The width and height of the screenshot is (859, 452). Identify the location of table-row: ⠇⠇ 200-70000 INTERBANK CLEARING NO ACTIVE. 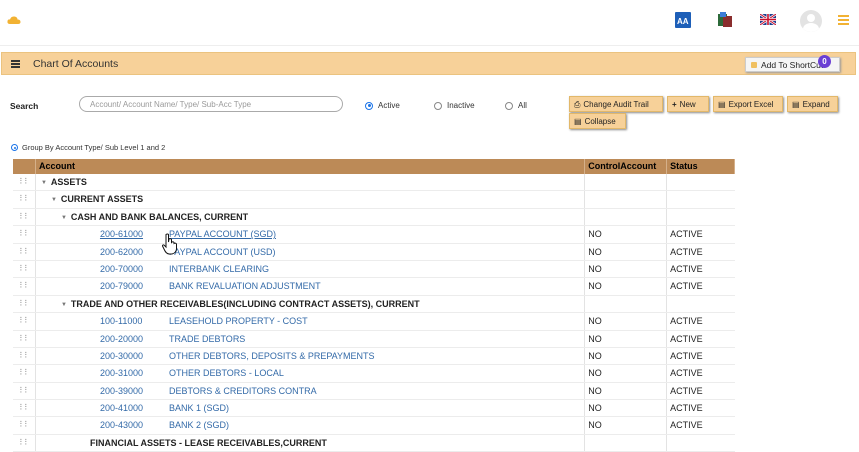
(374, 269).